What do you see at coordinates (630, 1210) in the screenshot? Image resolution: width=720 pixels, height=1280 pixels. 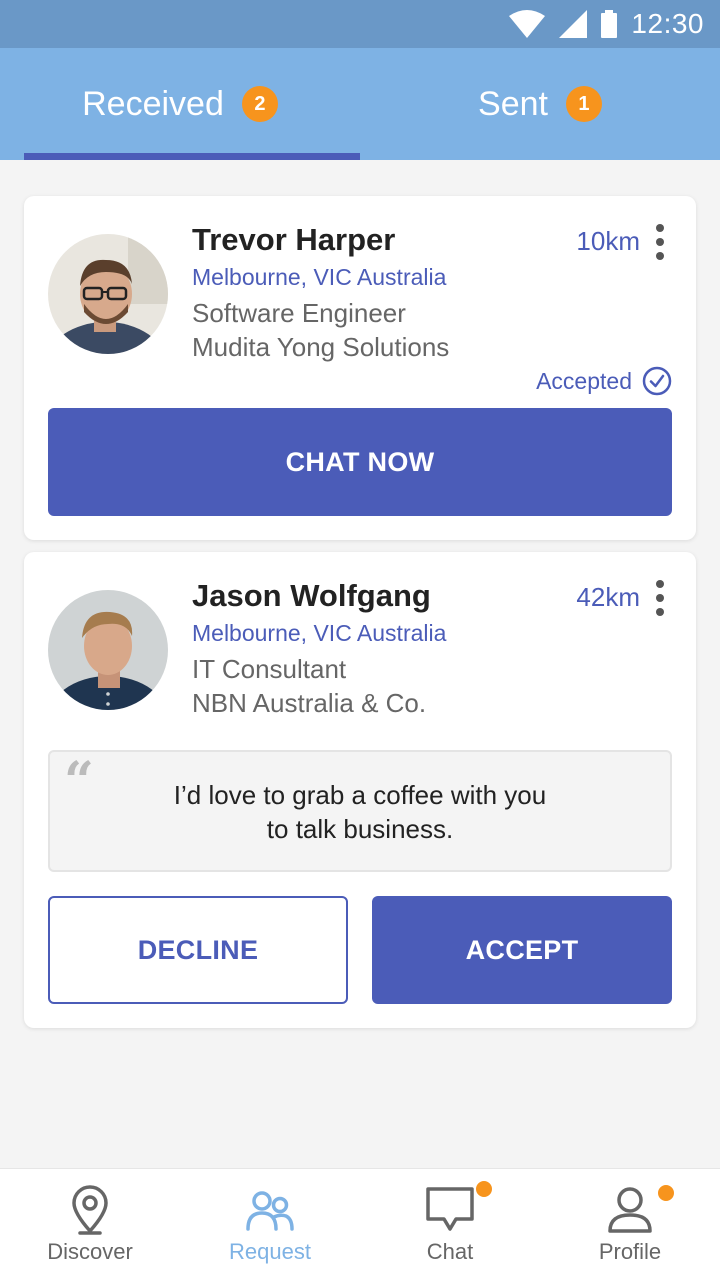 I see `user-icon` at bounding box center [630, 1210].